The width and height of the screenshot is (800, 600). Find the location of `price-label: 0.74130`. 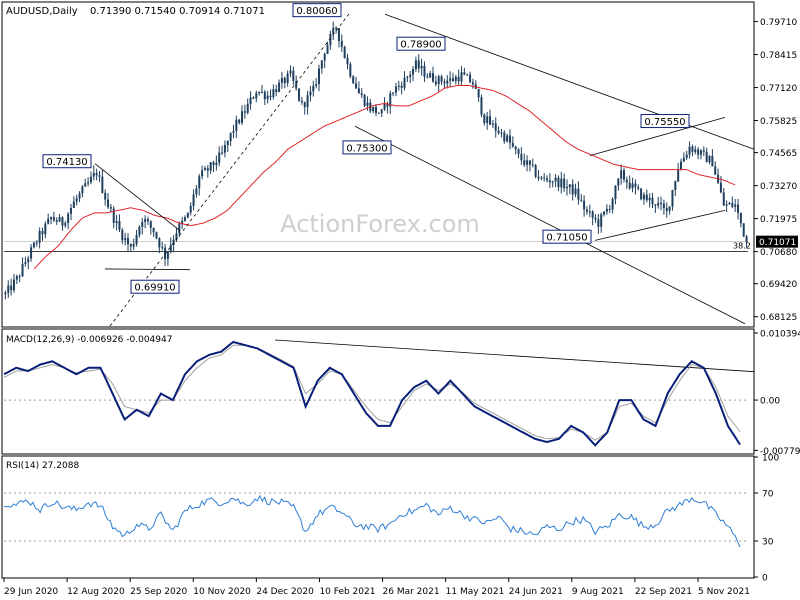

price-label: 0.74130 is located at coordinates (66, 162).